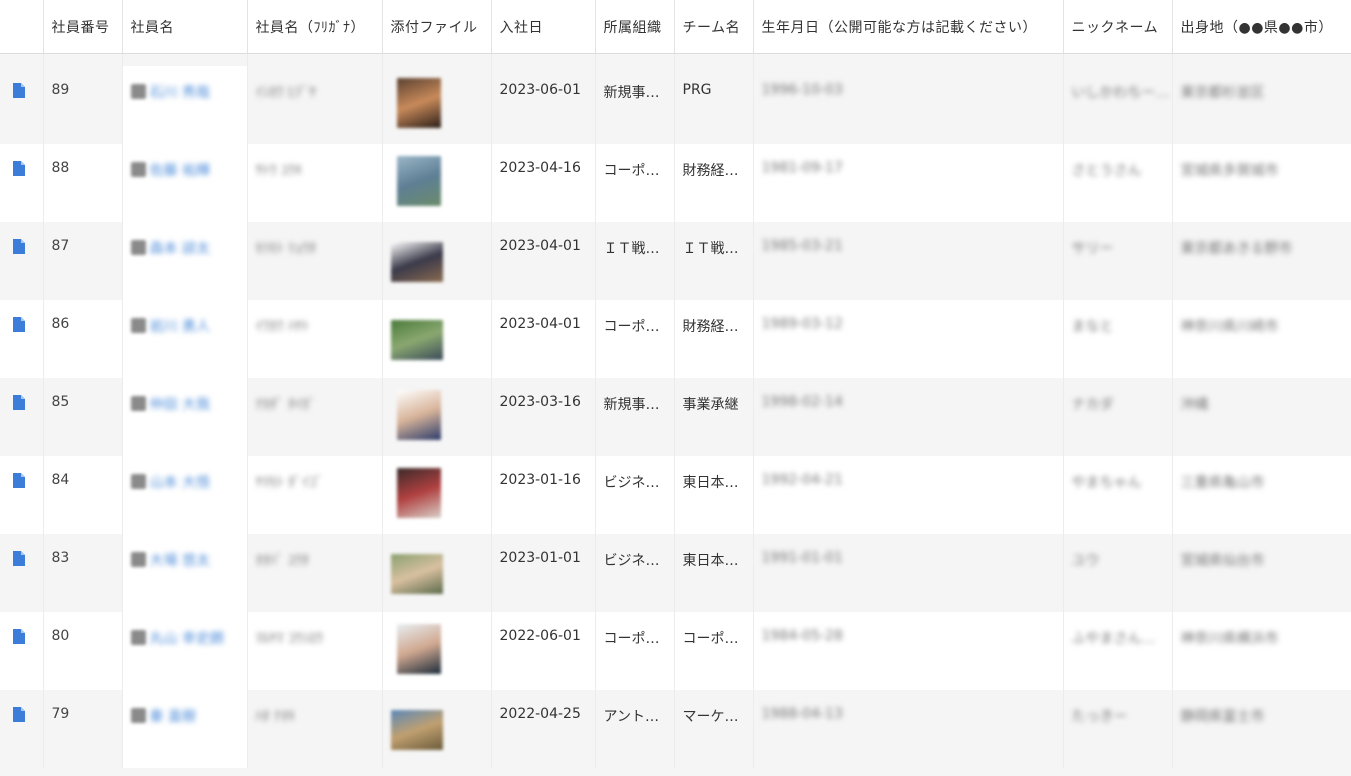 The height and width of the screenshot is (776, 1351). What do you see at coordinates (185, 261) in the screenshot?
I see `name-cell: 森本 諒太` at bounding box center [185, 261].